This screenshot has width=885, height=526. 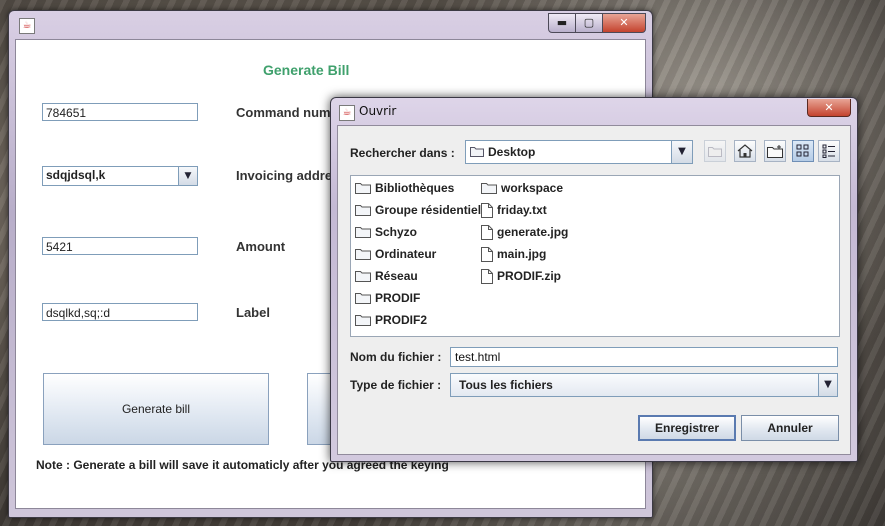 I want to click on list-item: Bibliothèques, so click(x=404, y=188).